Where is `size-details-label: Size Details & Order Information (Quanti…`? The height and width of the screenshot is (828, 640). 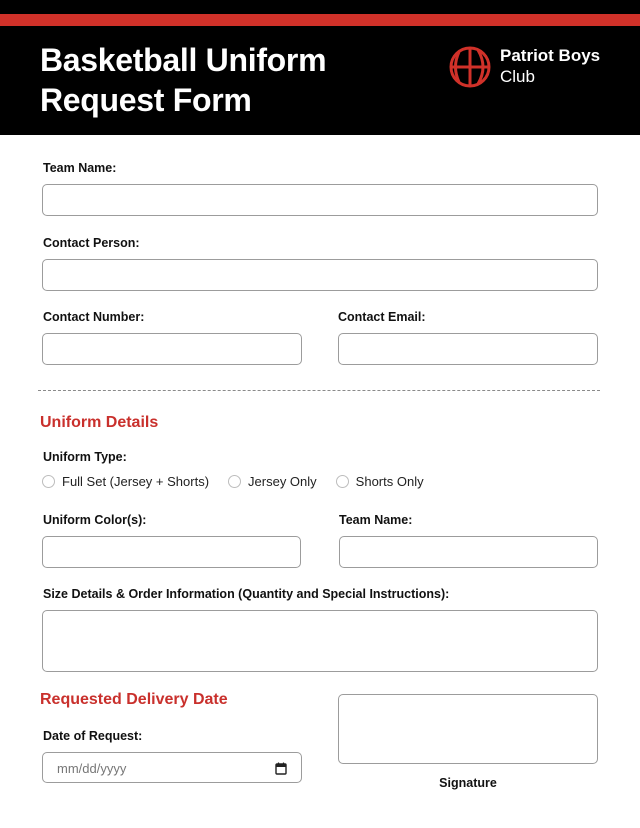 size-details-label: Size Details & Order Information (Quanti… is located at coordinates (246, 594).